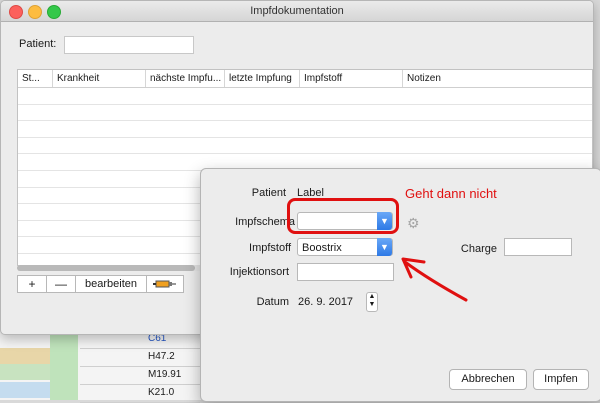  Describe the element at coordinates (434, 279) in the screenshot. I see `annotation-arrow` at that location.